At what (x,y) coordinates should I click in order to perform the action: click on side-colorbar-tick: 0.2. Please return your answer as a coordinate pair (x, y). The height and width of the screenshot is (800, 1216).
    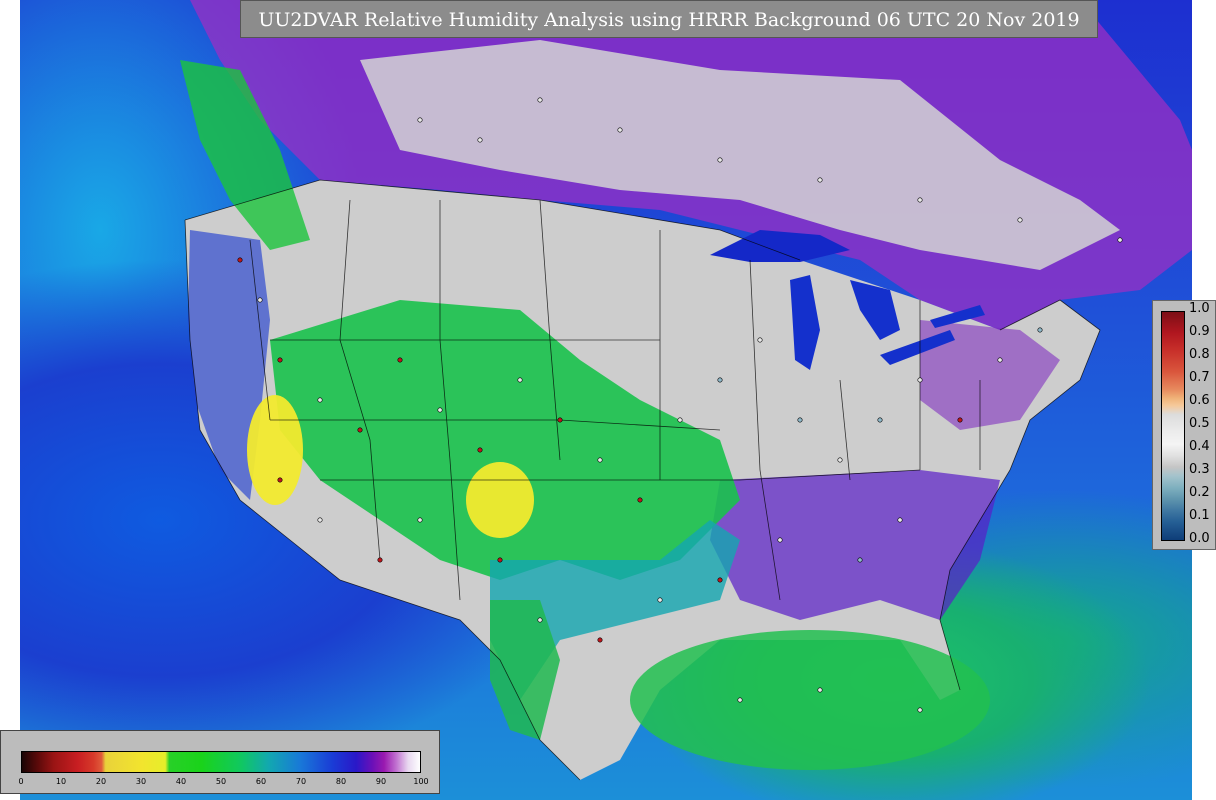
    Looking at the image, I should click on (1199, 492).